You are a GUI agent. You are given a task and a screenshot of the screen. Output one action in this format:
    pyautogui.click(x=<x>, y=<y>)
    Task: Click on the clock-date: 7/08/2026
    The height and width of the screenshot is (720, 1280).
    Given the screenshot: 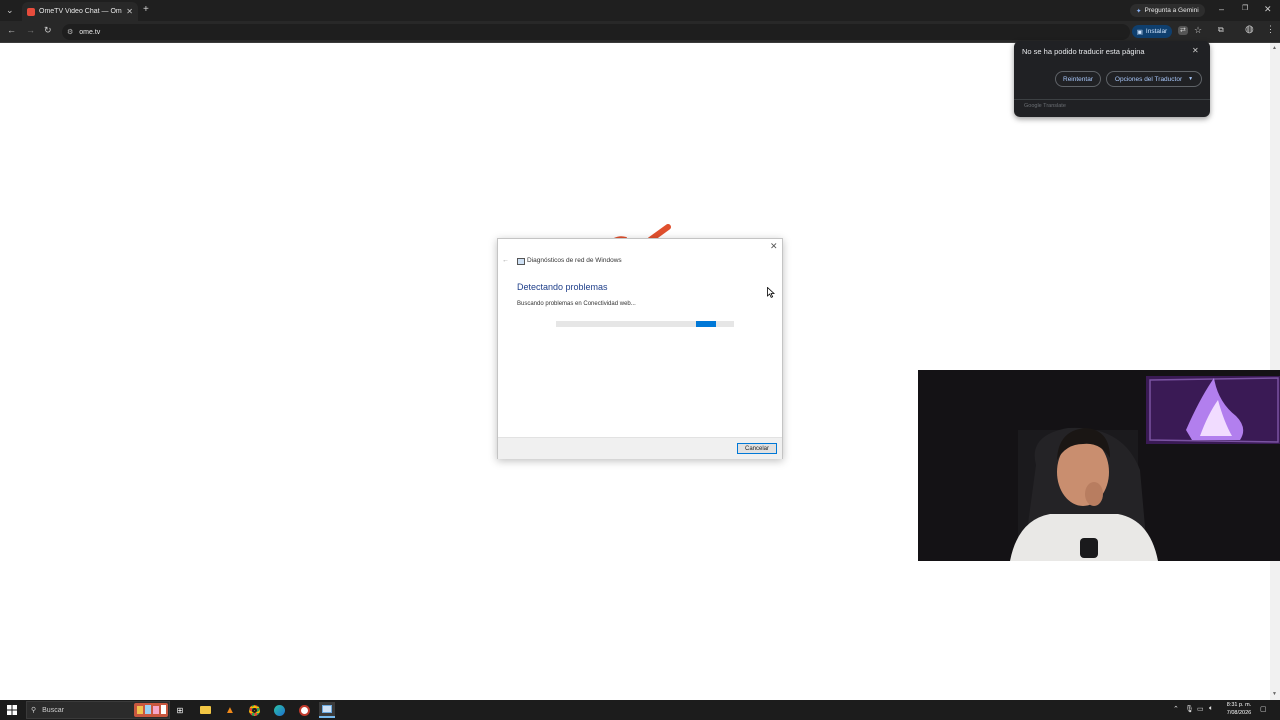 What is the action you would take?
    pyautogui.click(x=1239, y=712)
    